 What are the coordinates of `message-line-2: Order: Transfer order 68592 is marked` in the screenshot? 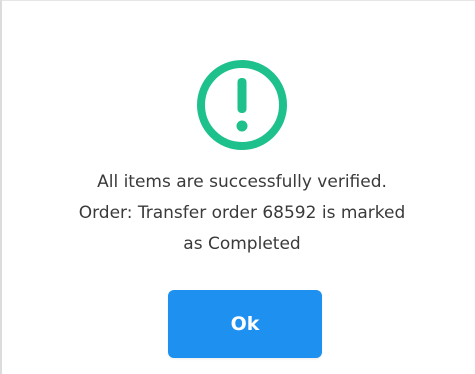 It's located at (242, 213).